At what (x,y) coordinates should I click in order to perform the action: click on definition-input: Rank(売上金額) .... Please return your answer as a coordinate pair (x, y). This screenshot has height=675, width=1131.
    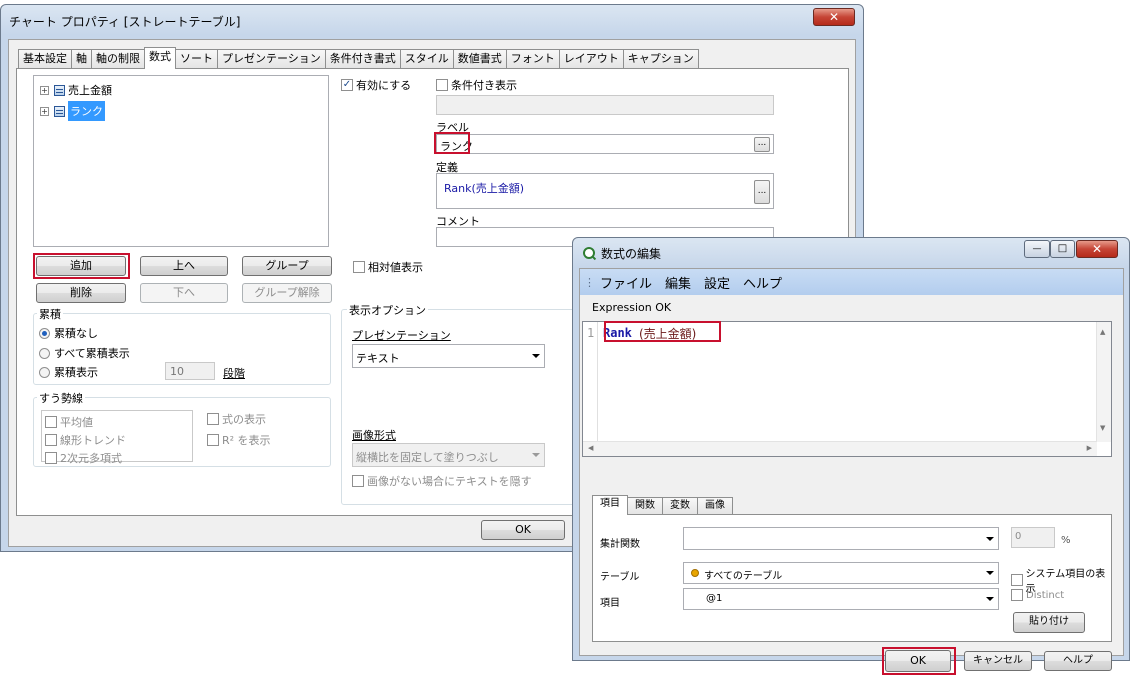
    Looking at the image, I should click on (605, 191).